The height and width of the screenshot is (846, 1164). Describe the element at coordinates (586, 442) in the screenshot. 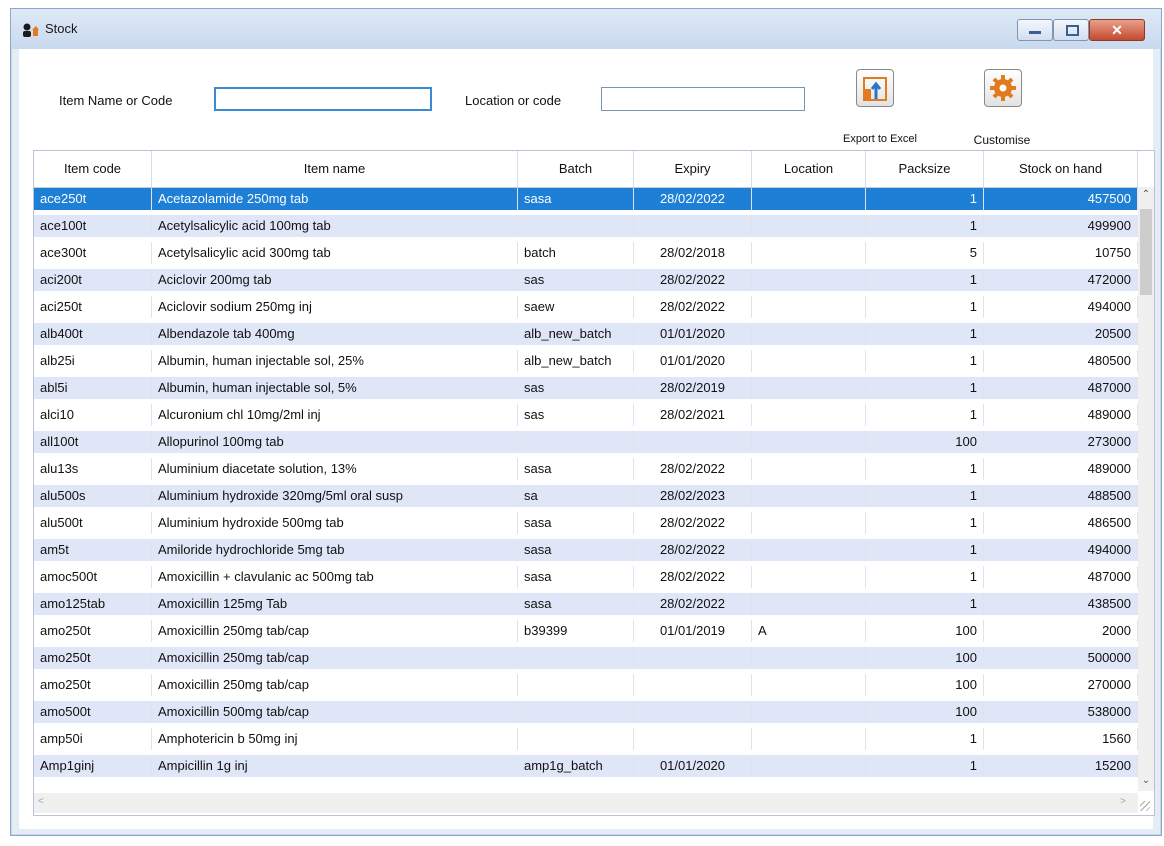

I see `table-row: all100t Allopurinol 100mg tab 100 273000` at that location.